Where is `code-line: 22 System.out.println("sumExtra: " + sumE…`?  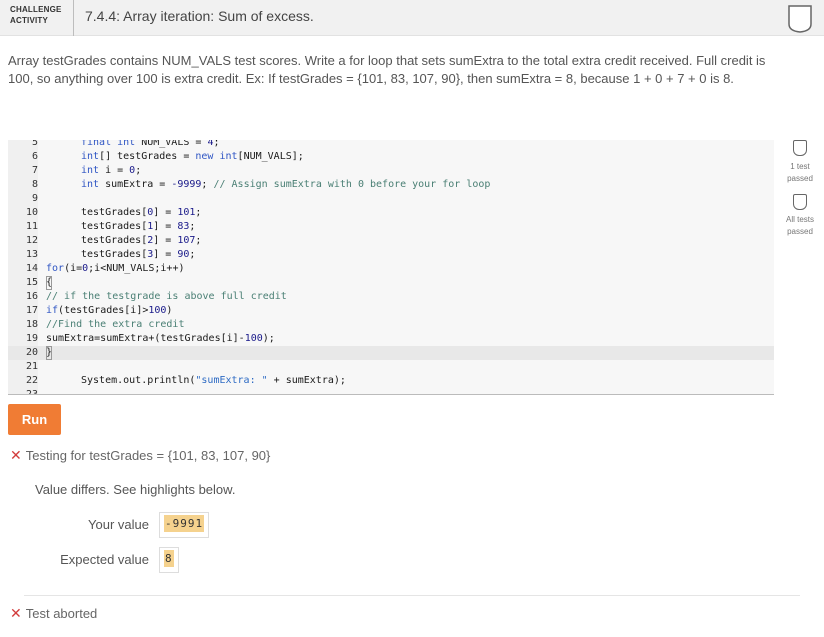 code-line: 22 System.out.println("sumExtra: " + sumE… is located at coordinates (185, 380).